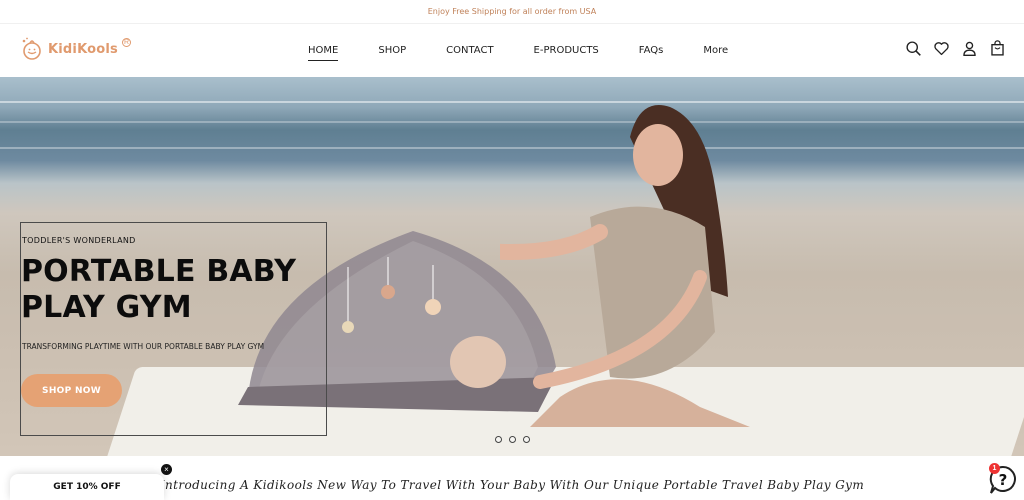 This screenshot has width=1024, height=500. I want to click on nav-home: HOME, so click(323, 53).